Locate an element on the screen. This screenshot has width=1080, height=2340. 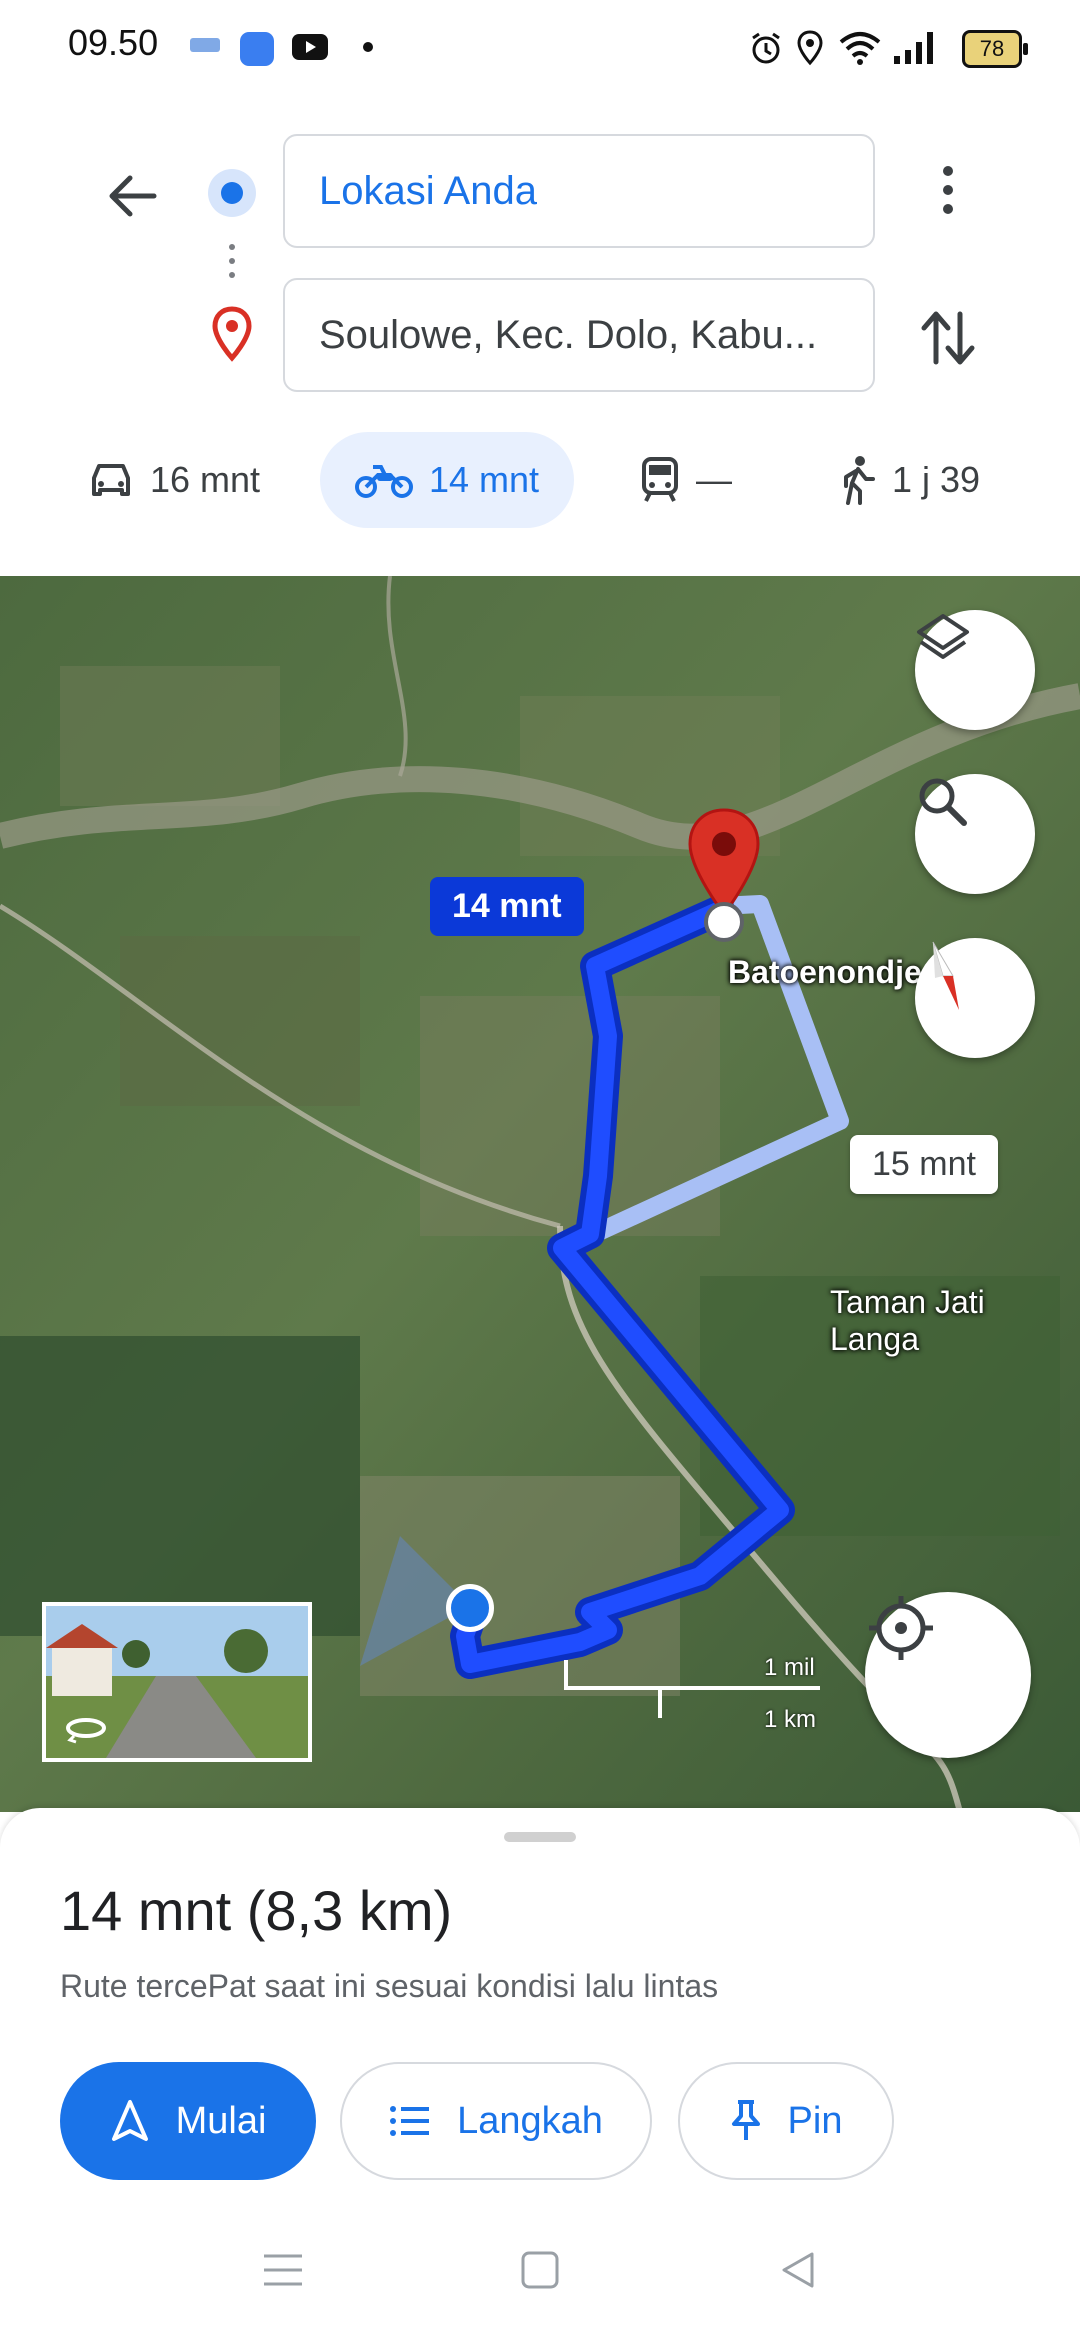
my-location-icon is located at coordinates (901, 1628).